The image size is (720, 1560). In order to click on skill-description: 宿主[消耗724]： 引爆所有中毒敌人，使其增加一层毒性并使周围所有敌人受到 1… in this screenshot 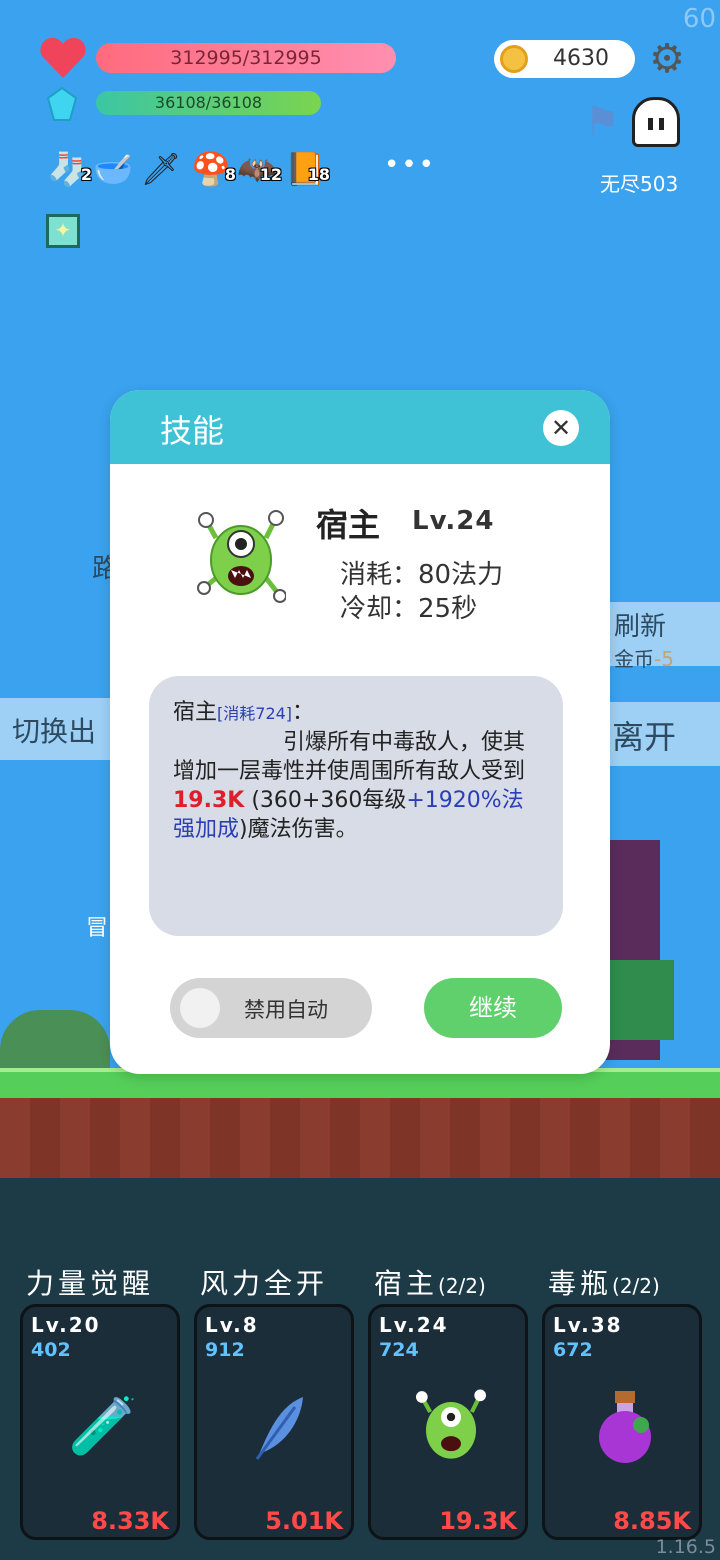, I will do `click(356, 806)`.